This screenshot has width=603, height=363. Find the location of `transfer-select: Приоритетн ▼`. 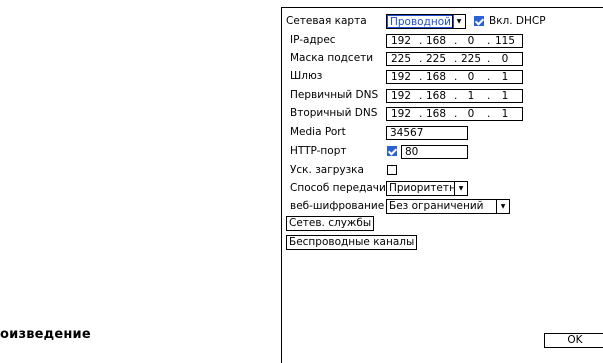

transfer-select: Приоритетн ▼ is located at coordinates (427, 188).